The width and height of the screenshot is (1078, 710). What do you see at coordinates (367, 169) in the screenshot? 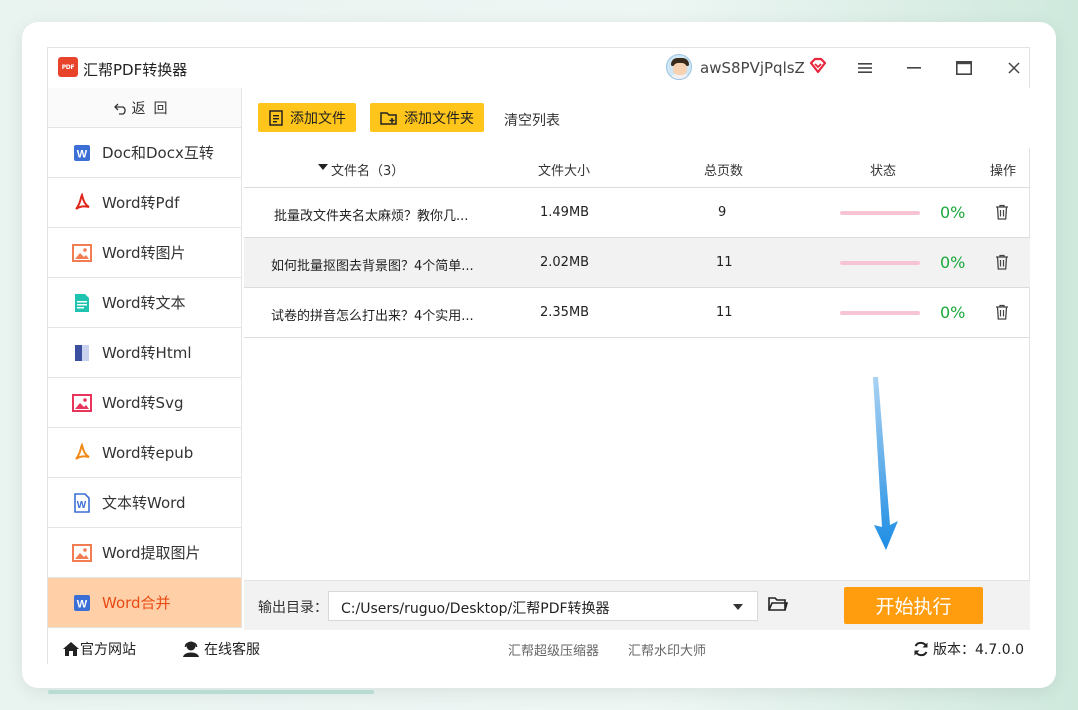
I see `header-file-name: 文件名（3）` at bounding box center [367, 169].